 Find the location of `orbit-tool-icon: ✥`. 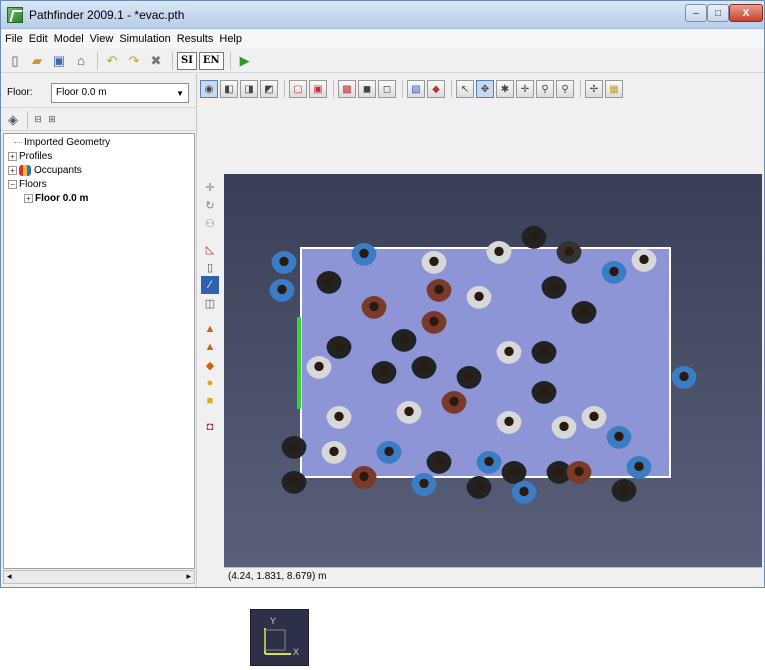

orbit-tool-icon: ✥ is located at coordinates (485, 89).